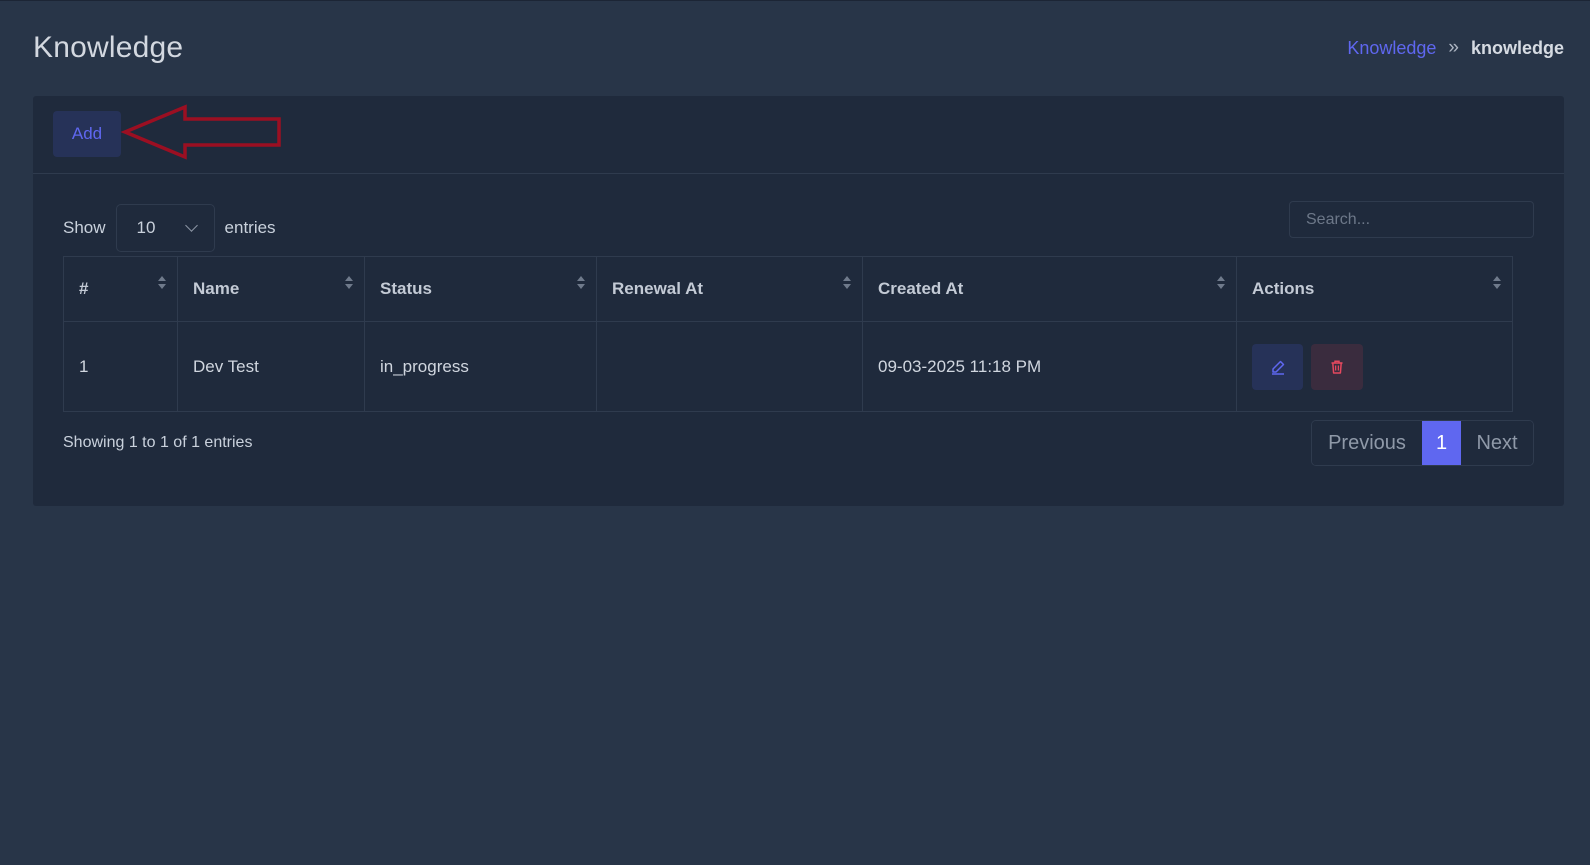  What do you see at coordinates (1367, 443) in the screenshot?
I see `pagination-previous: Previous` at bounding box center [1367, 443].